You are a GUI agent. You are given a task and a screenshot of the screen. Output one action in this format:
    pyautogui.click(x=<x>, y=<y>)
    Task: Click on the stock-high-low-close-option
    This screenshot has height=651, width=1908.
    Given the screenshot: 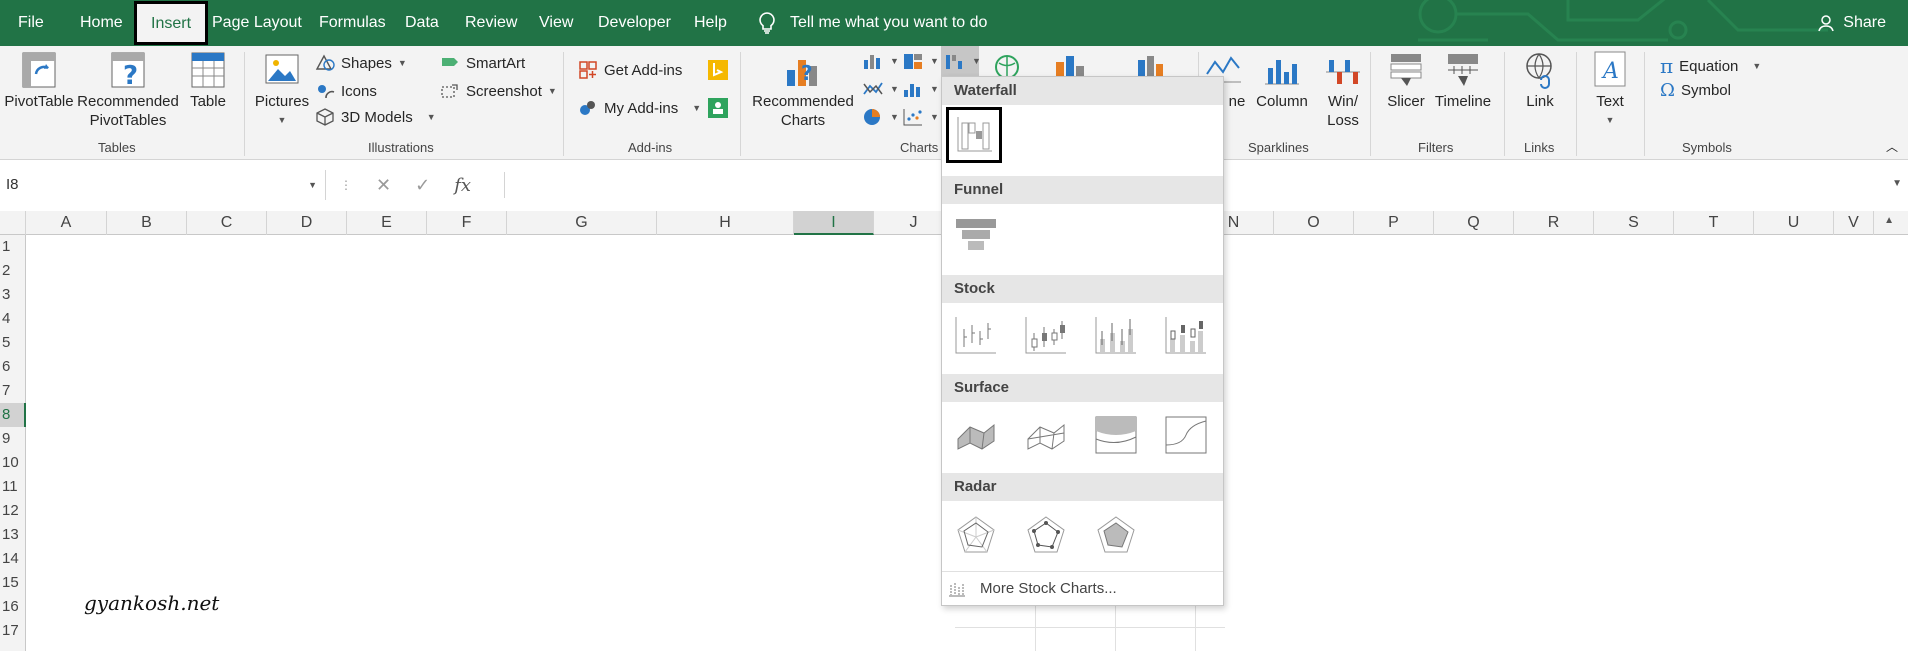 What is the action you would take?
    pyautogui.click(x=976, y=335)
    